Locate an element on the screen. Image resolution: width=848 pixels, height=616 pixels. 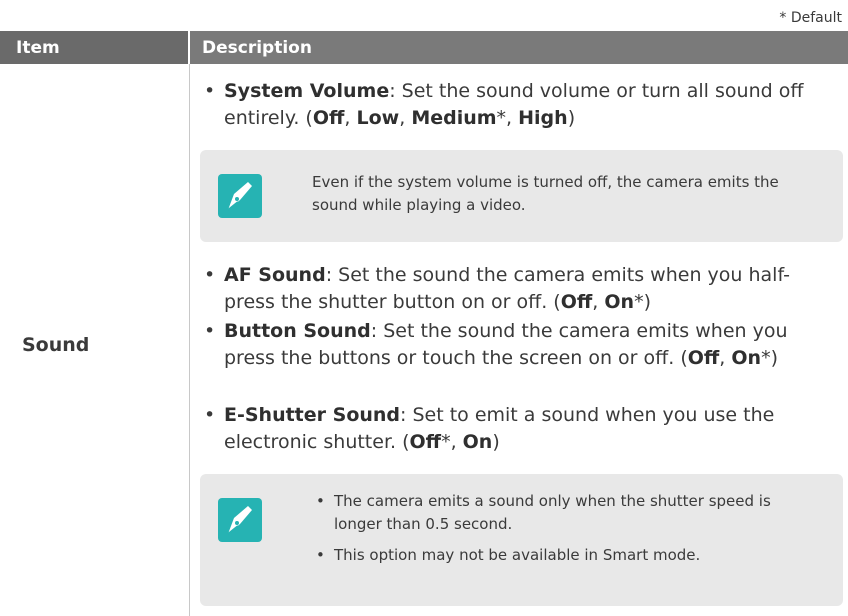
header-description: Description is located at coordinates (519, 47).